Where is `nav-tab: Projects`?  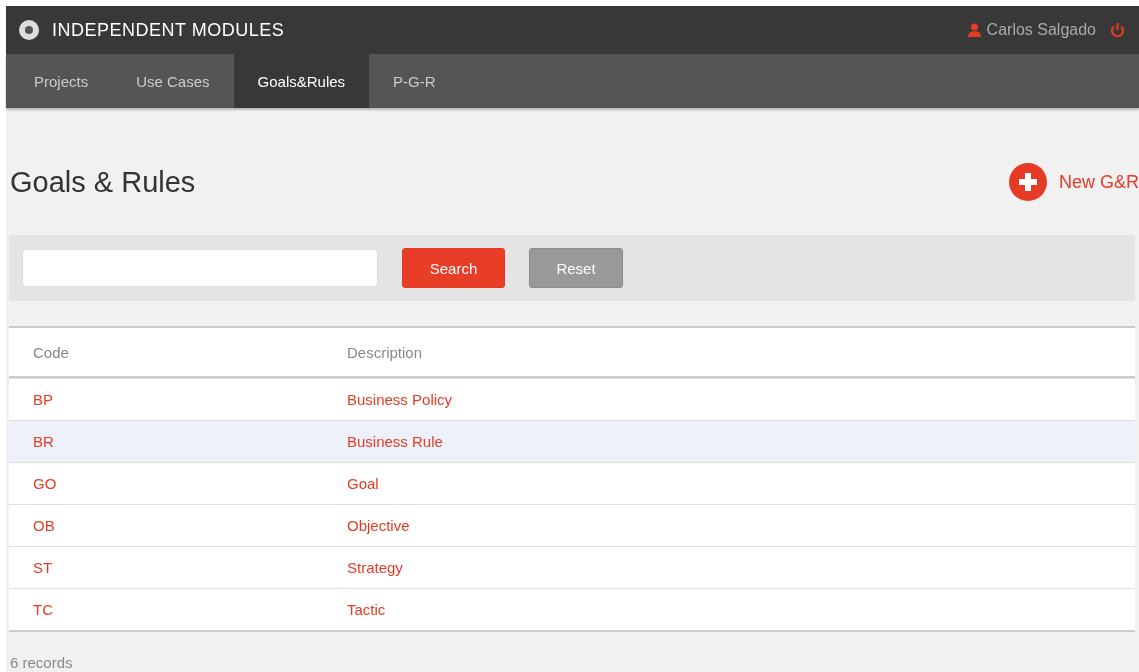
nav-tab: Projects is located at coordinates (59, 81).